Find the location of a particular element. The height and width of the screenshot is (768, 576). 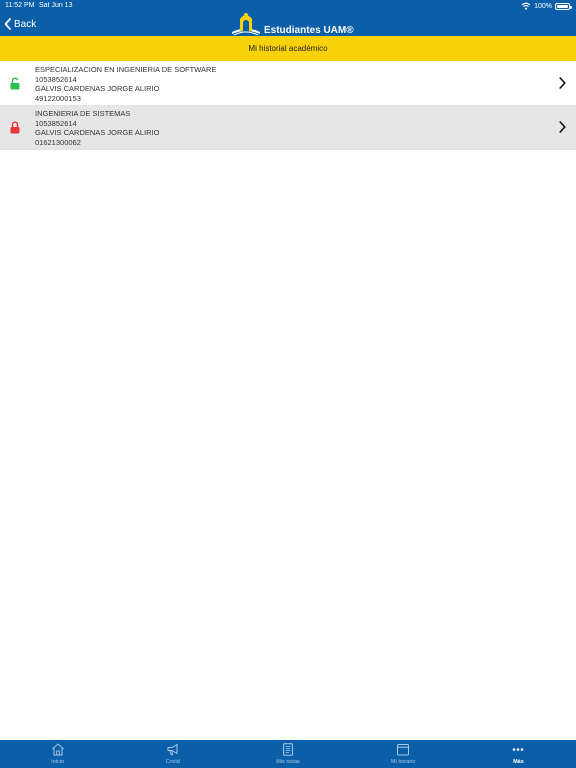

tab-mi-horario: Mi horario is located at coordinates (403, 754).